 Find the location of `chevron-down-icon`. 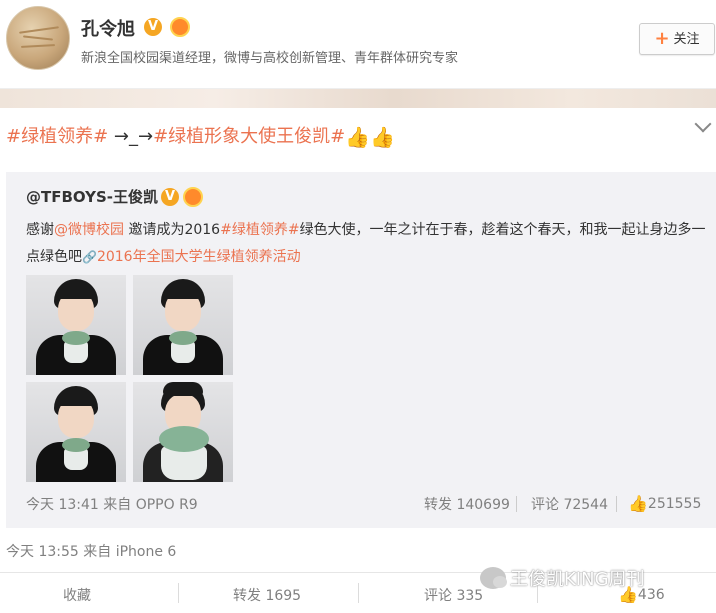

chevron-down-icon is located at coordinates (703, 124).